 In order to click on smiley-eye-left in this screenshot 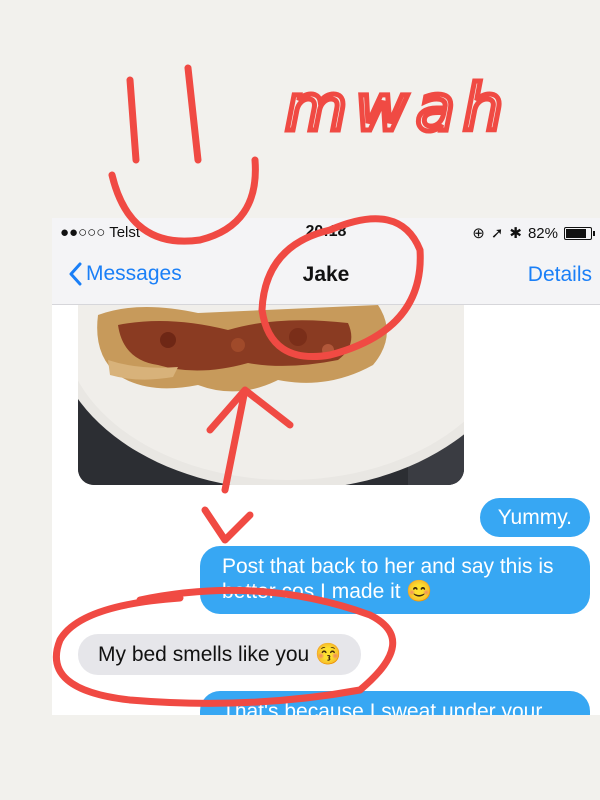, I will do `click(133, 120)`.